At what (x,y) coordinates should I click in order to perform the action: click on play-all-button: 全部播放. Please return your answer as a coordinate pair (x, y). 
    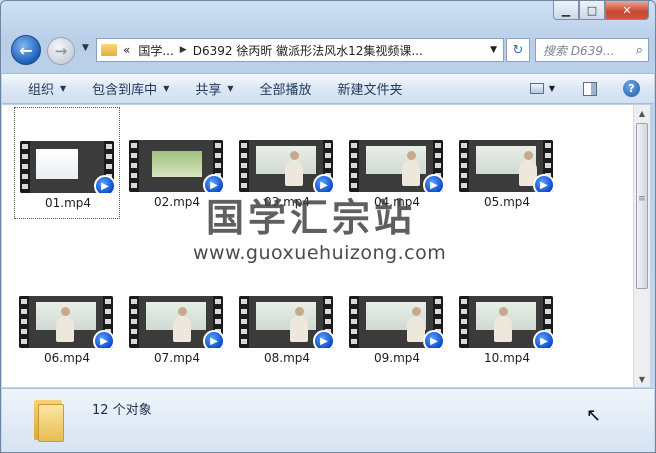
    Looking at the image, I should click on (286, 88).